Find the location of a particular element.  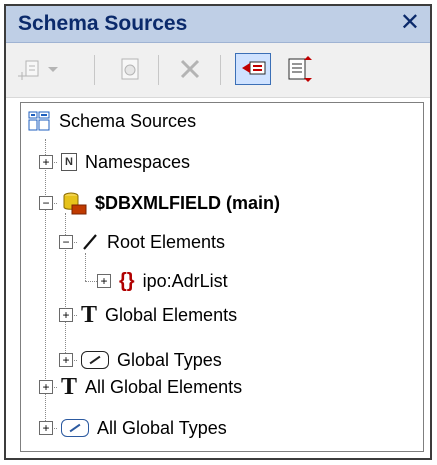

tree-item-all-global-elements: + T All Global Elements is located at coordinates (140, 387).